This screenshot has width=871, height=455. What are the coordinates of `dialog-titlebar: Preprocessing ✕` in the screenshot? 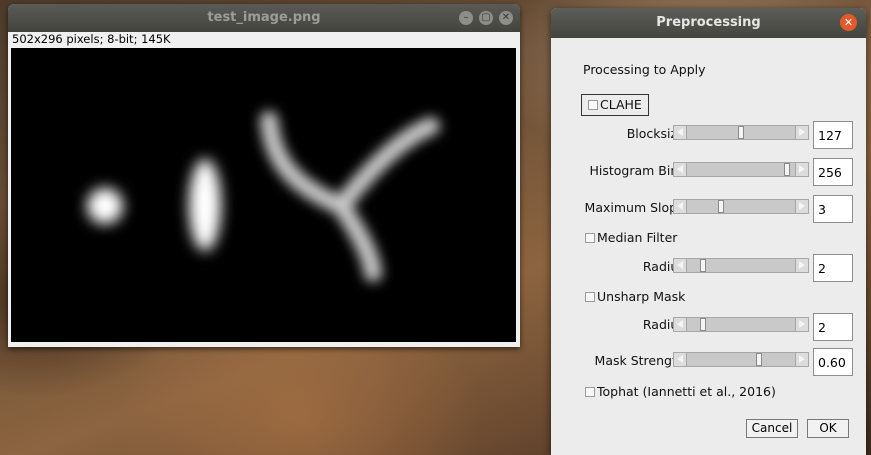 It's located at (708, 23).